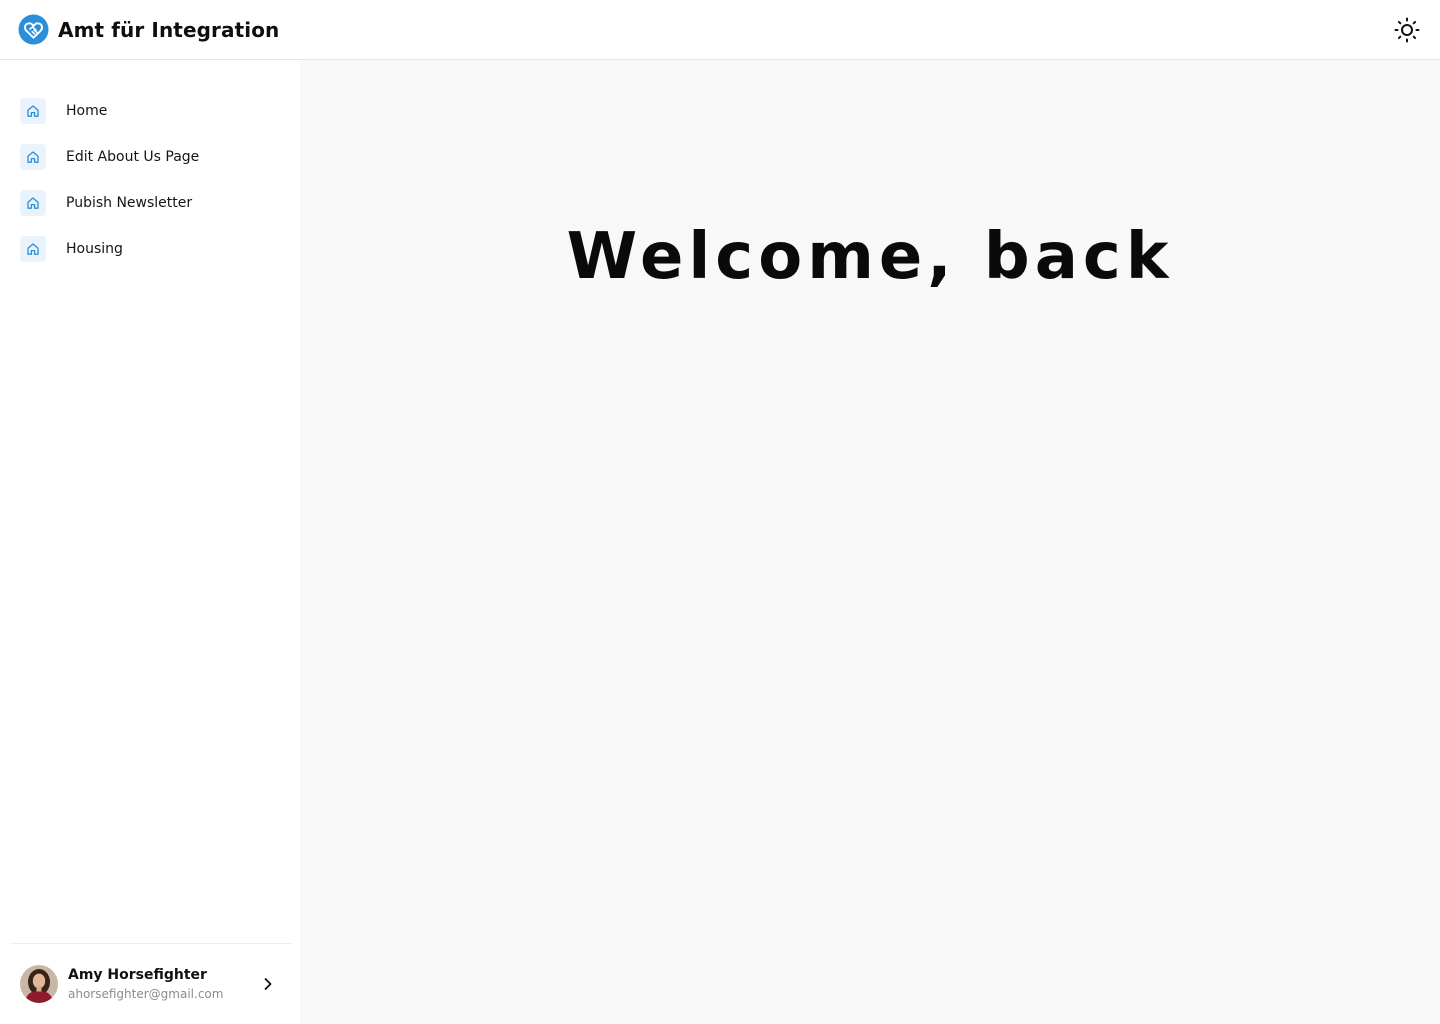  I want to click on heart-handshake-icon, so click(33, 29).